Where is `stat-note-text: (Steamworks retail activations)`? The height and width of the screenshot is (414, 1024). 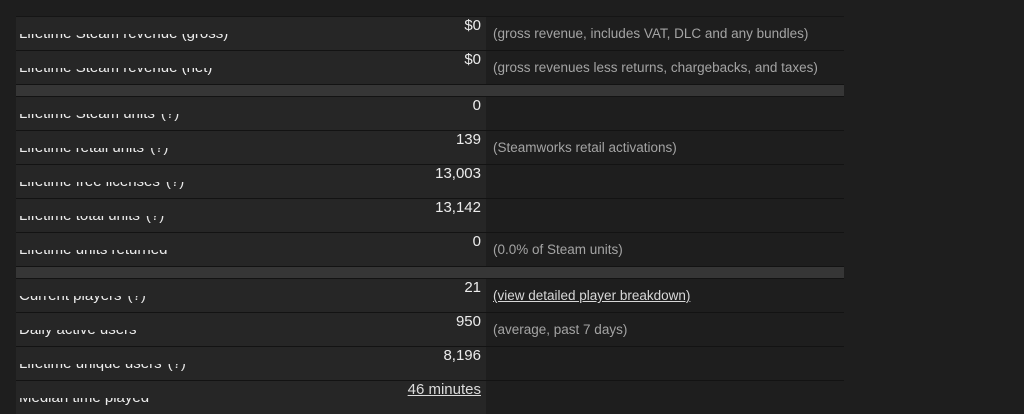 stat-note-text: (Steamworks retail activations) is located at coordinates (585, 147).